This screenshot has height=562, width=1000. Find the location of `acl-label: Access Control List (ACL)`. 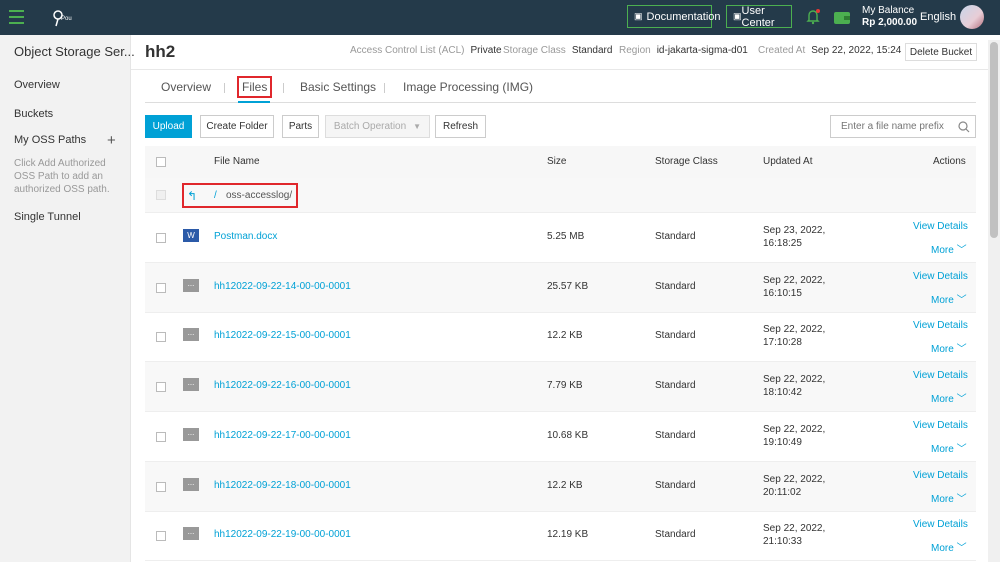

acl-label: Access Control List (ACL) is located at coordinates (407, 50).